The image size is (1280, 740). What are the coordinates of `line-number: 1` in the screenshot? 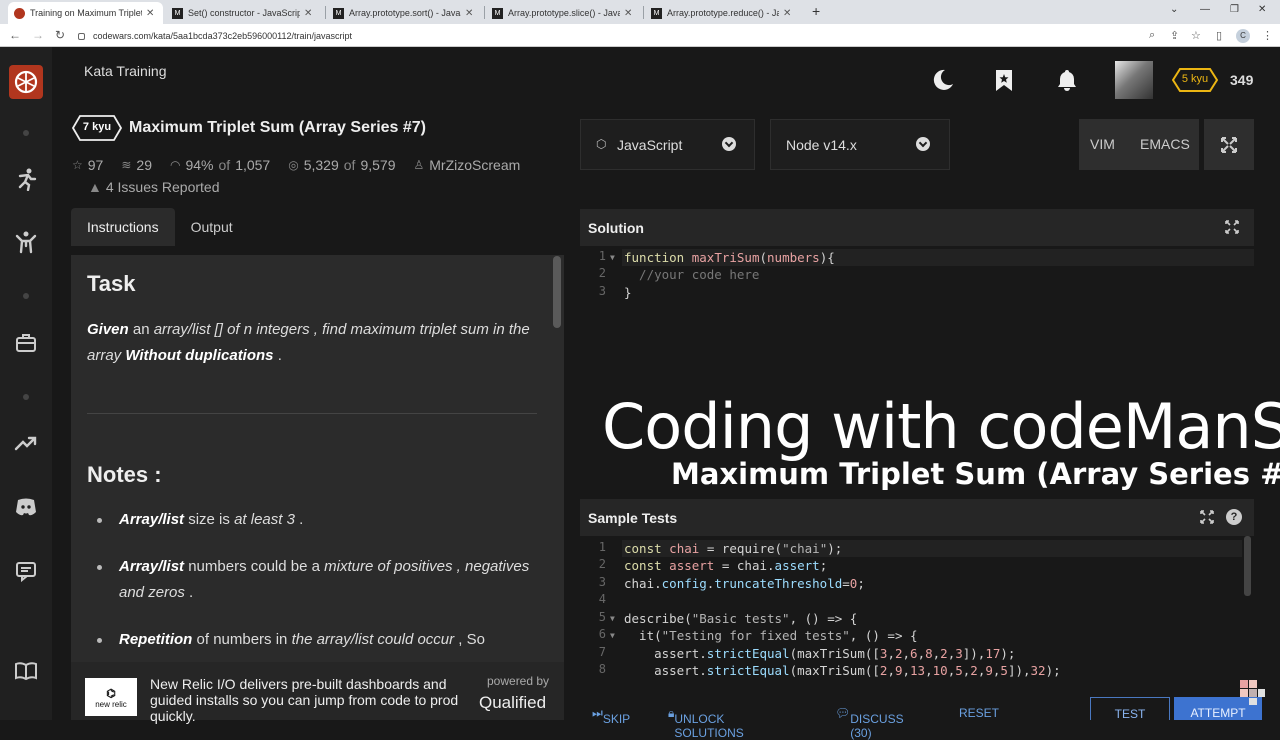 It's located at (602, 256).